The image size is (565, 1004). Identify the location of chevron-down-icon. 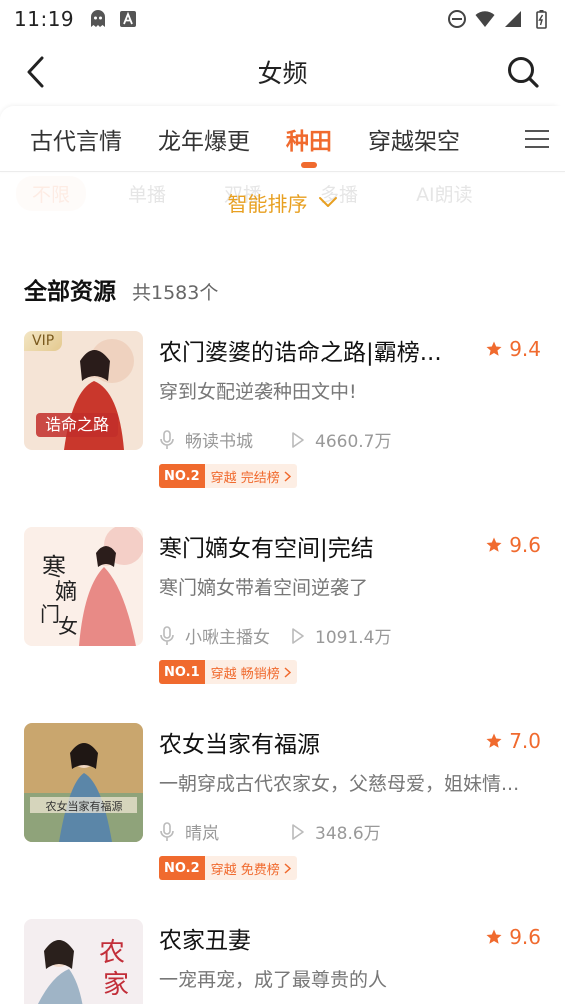
(327, 202).